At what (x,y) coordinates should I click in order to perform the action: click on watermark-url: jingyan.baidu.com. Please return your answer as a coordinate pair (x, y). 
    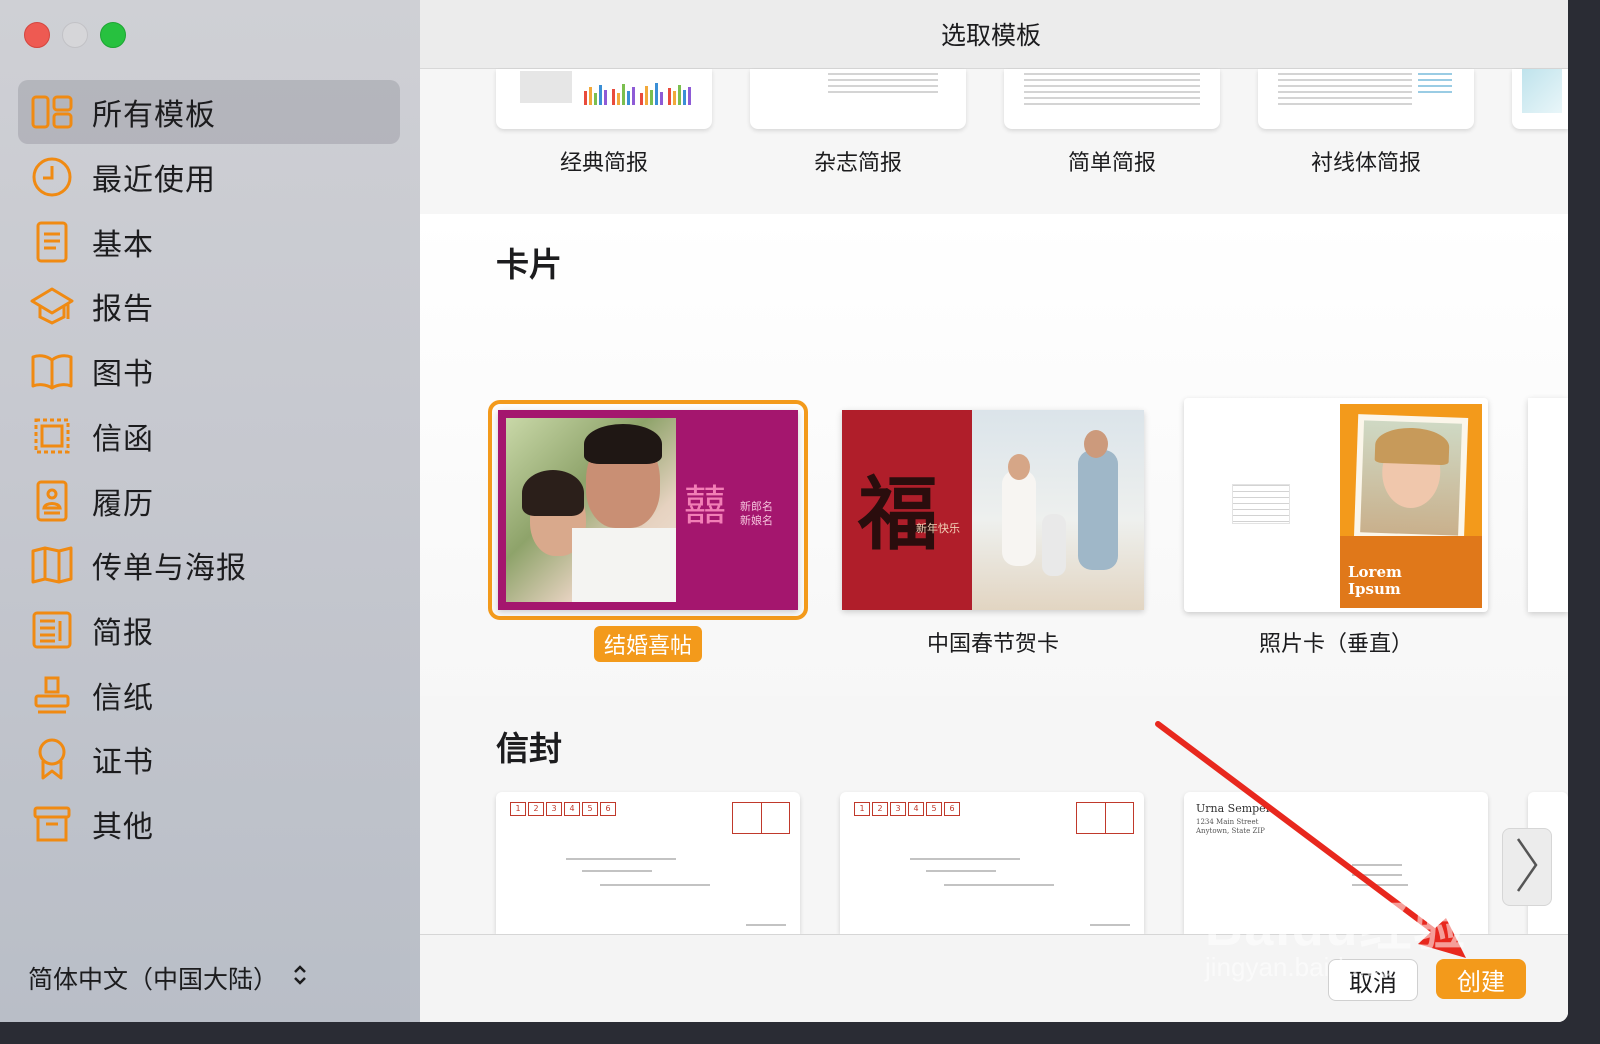
    Looking at the image, I should click on (1310, 967).